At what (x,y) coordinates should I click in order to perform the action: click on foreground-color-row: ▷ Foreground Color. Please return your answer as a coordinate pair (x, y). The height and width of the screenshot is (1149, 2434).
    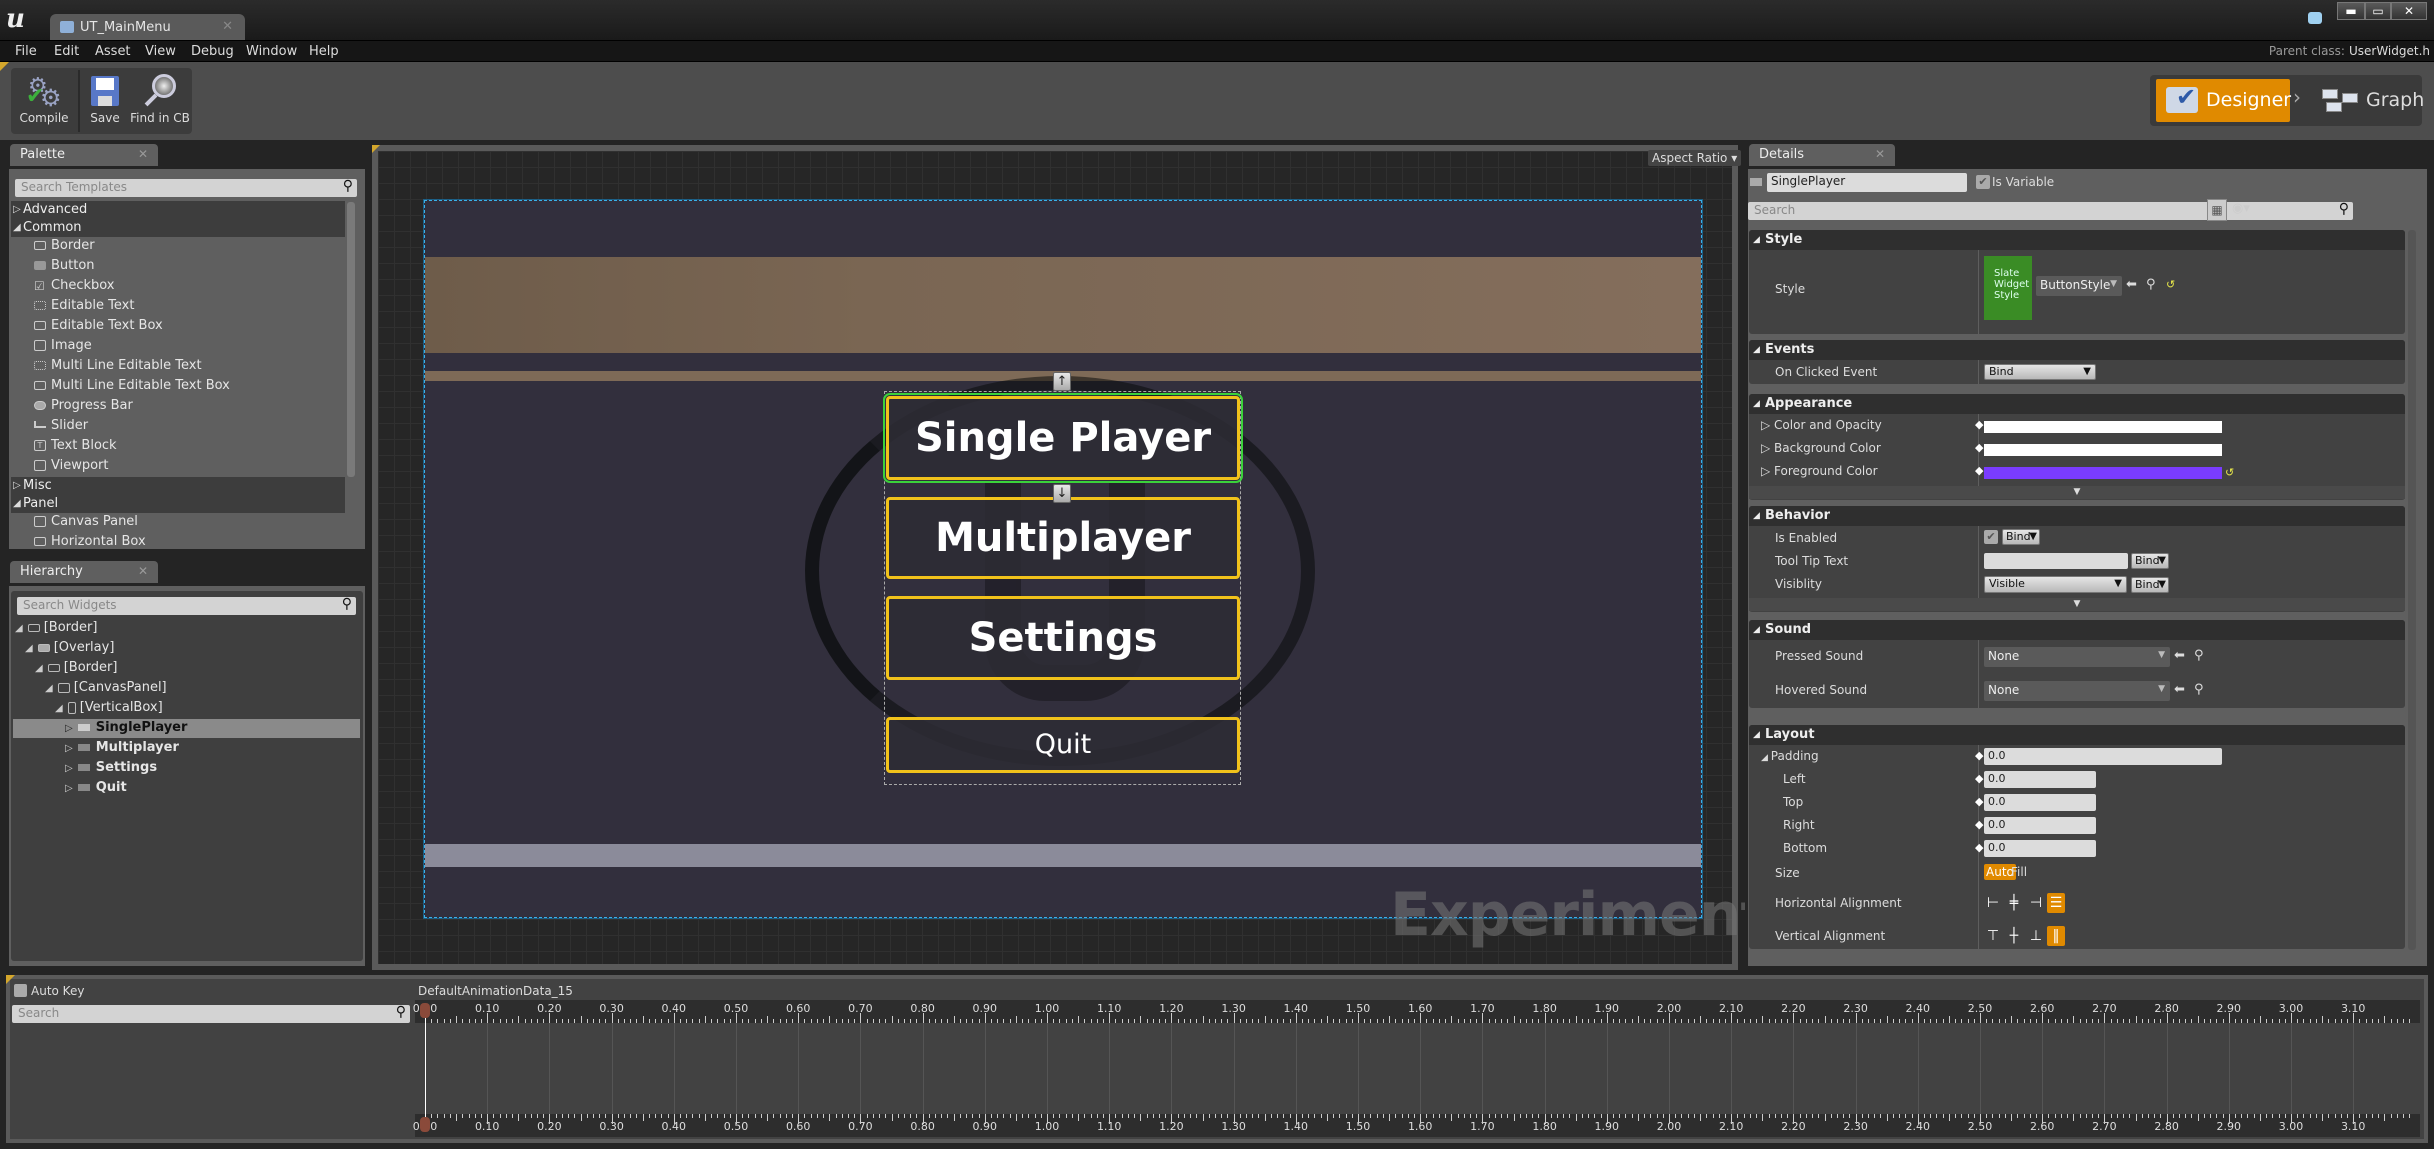
    Looking at the image, I should click on (1819, 471).